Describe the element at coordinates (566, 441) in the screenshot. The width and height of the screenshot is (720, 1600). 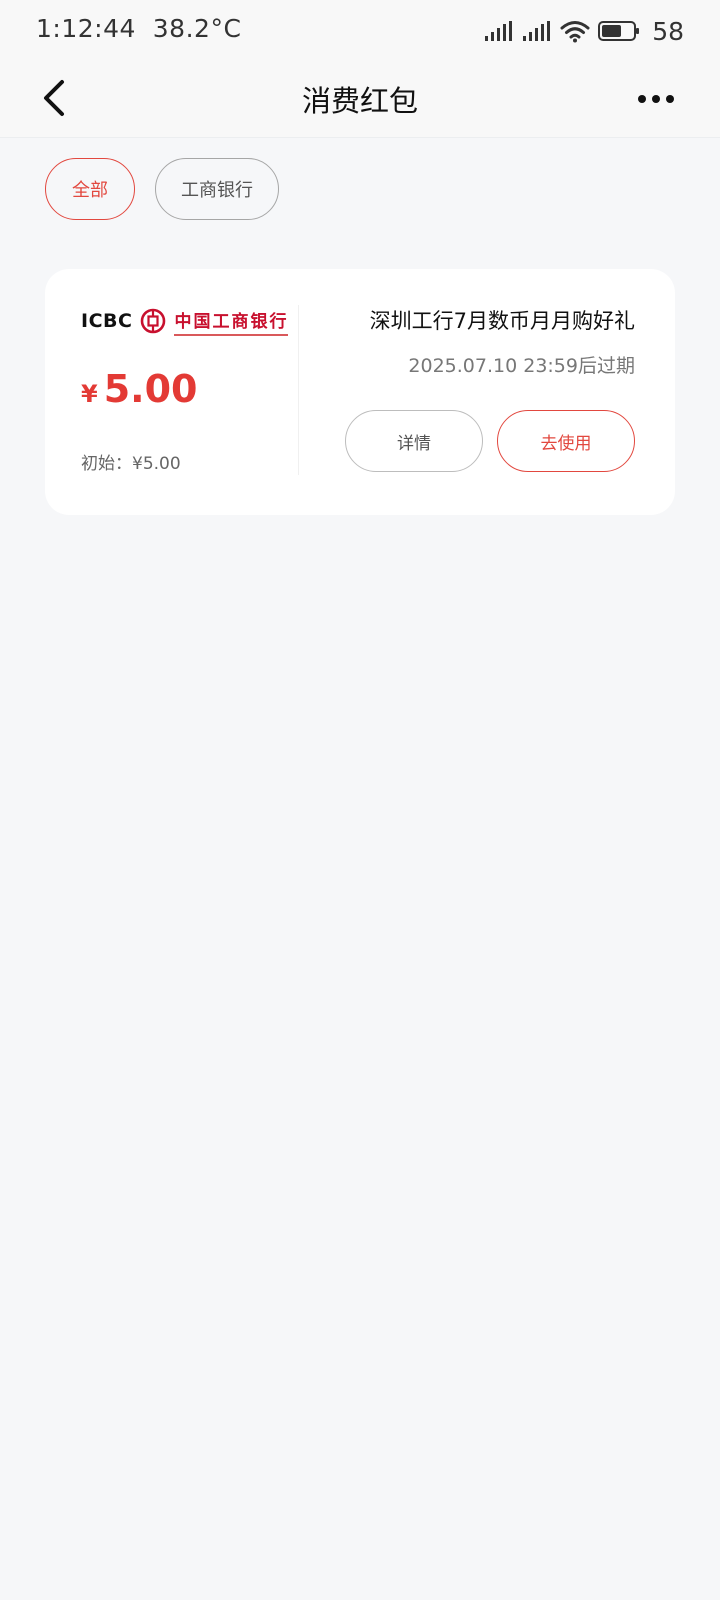
I see `use-button: 去使用` at that location.